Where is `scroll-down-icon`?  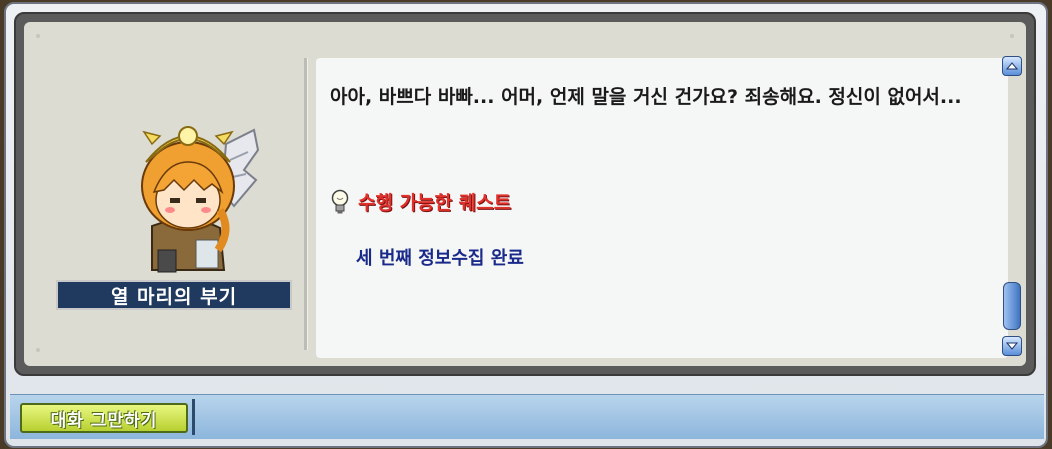 scroll-down-icon is located at coordinates (1012, 346).